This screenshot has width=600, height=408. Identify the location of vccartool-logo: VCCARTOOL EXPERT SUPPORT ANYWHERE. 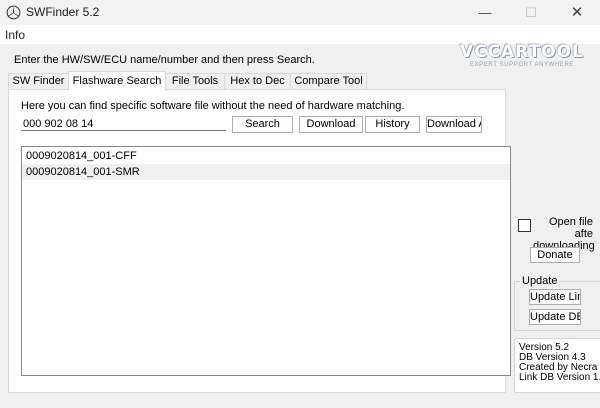
(522, 57).